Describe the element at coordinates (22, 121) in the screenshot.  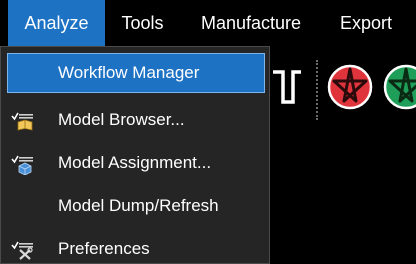
I see `checklist-book-icon` at that location.